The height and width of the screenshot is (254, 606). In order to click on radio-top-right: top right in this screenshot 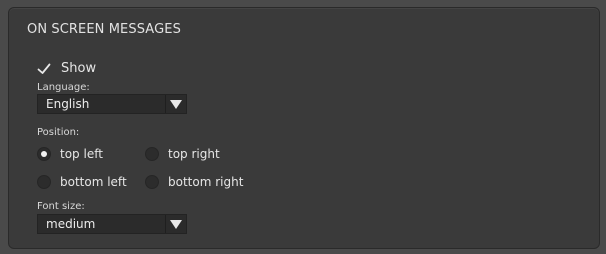, I will do `click(182, 154)`.